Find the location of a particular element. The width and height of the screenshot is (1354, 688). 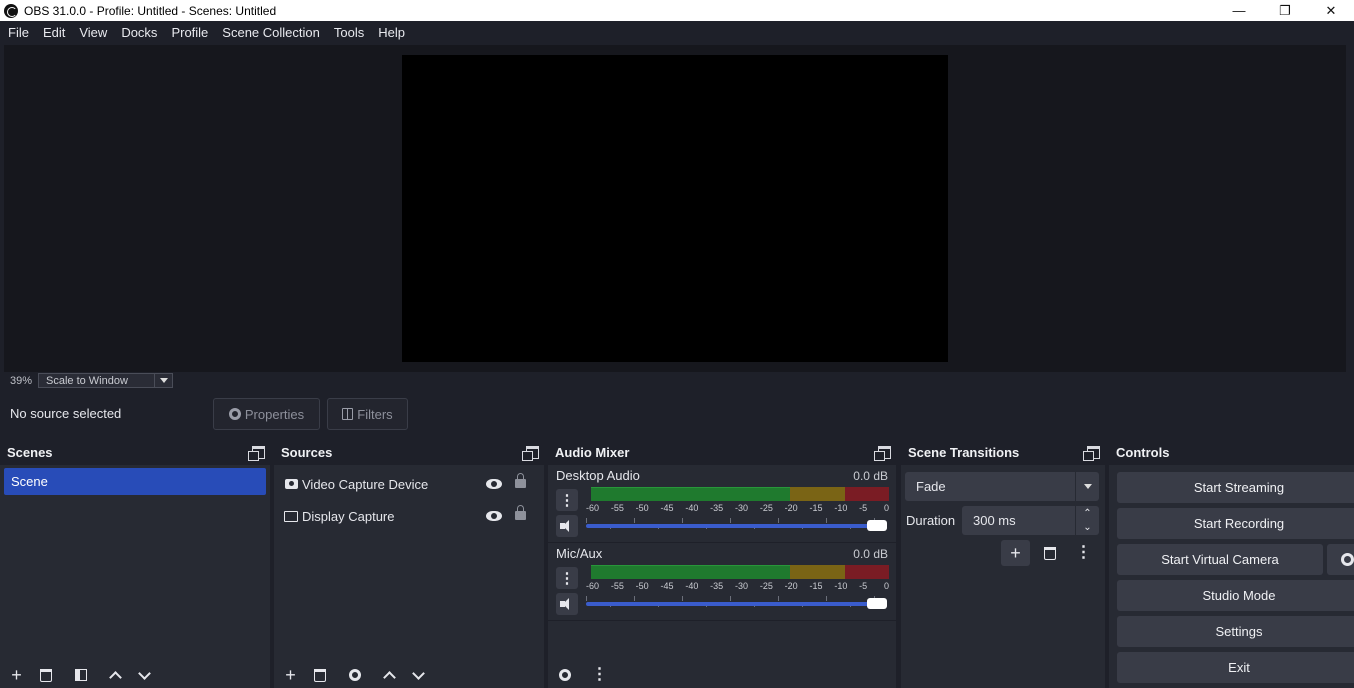

menu-help: Help is located at coordinates (391, 33).